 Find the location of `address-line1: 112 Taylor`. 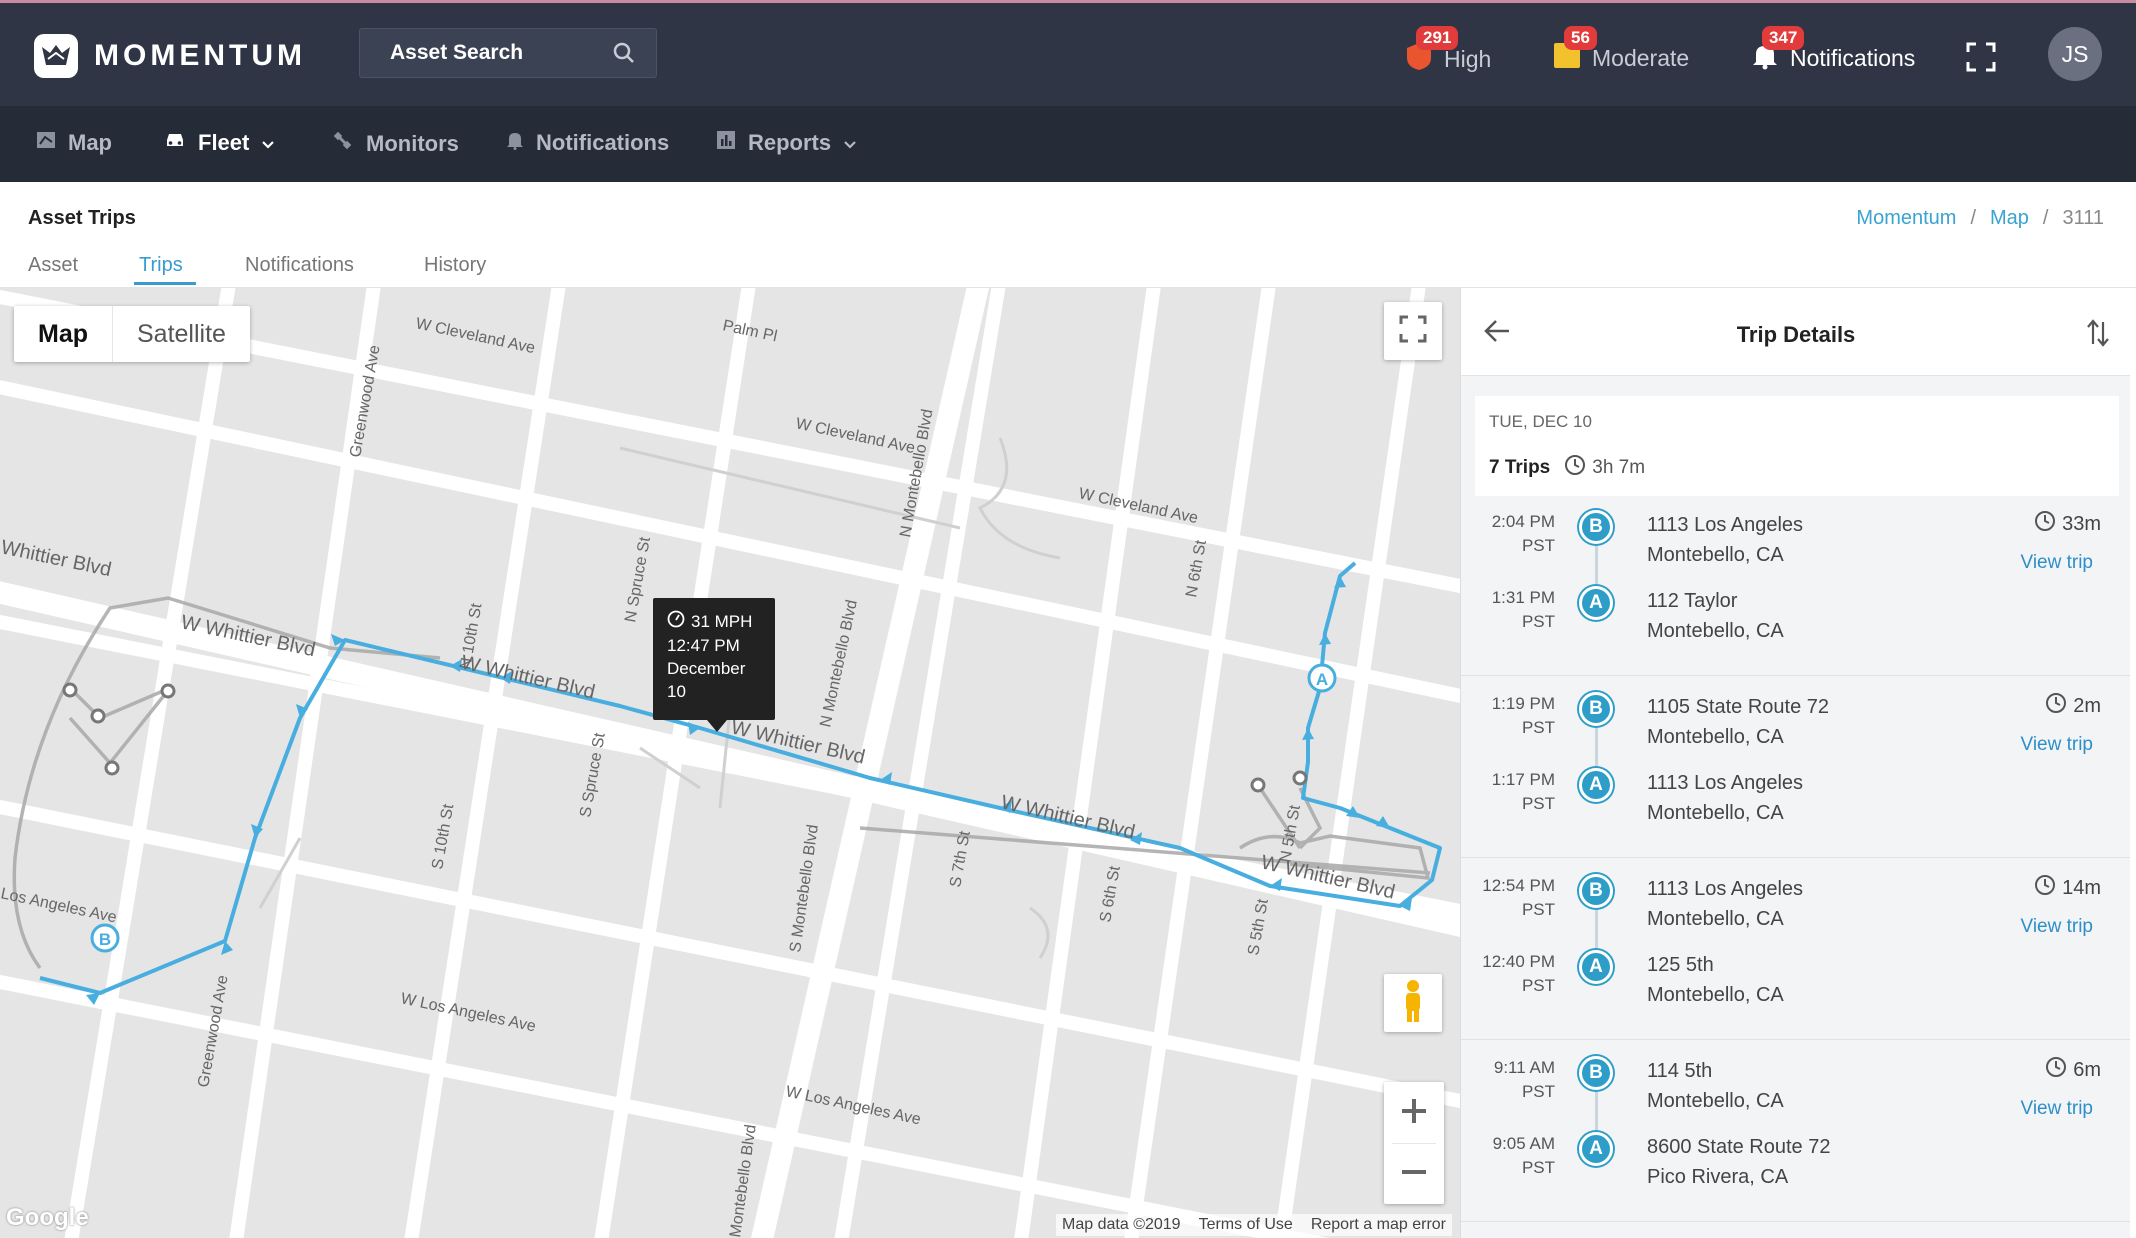

address-line1: 112 Taylor is located at coordinates (1692, 601).